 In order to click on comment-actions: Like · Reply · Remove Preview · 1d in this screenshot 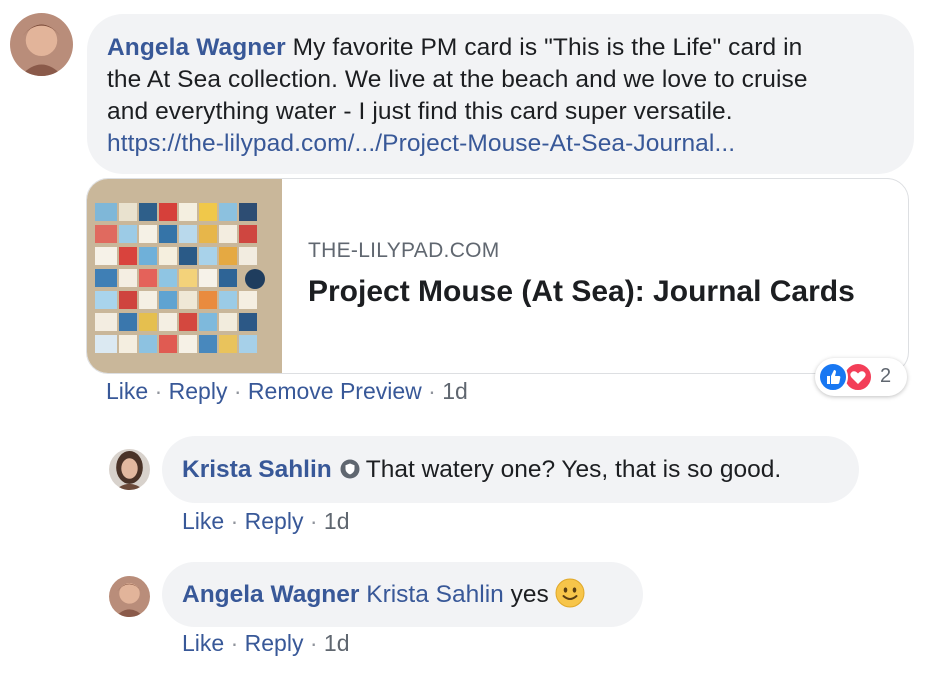, I will do `click(287, 391)`.